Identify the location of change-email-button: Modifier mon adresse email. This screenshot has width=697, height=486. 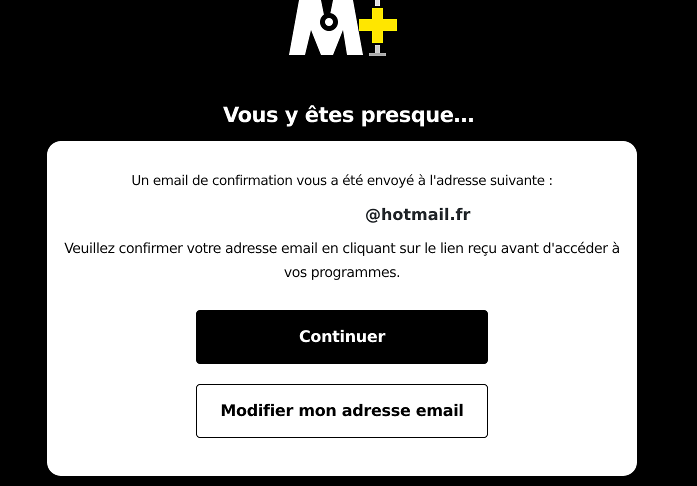
(342, 411).